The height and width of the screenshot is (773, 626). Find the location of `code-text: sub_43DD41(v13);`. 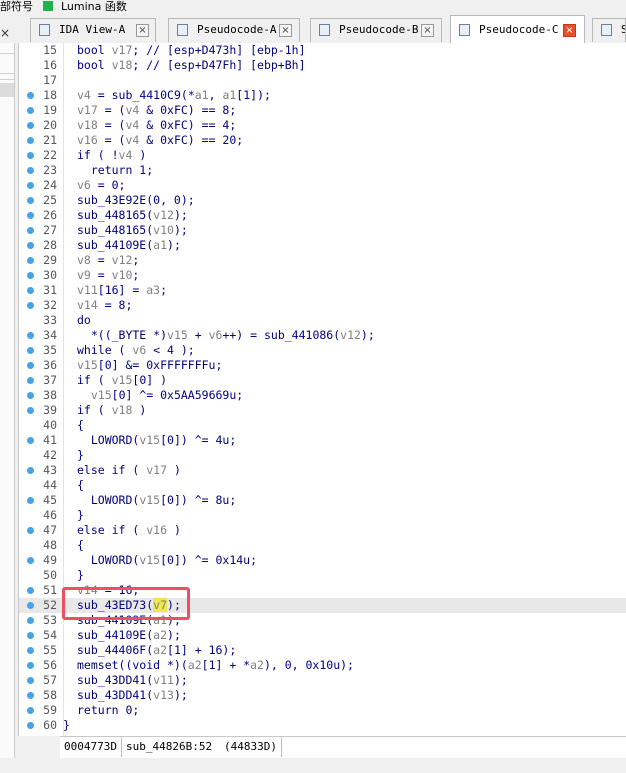

code-text: sub_43DD41(v13); is located at coordinates (132, 695).